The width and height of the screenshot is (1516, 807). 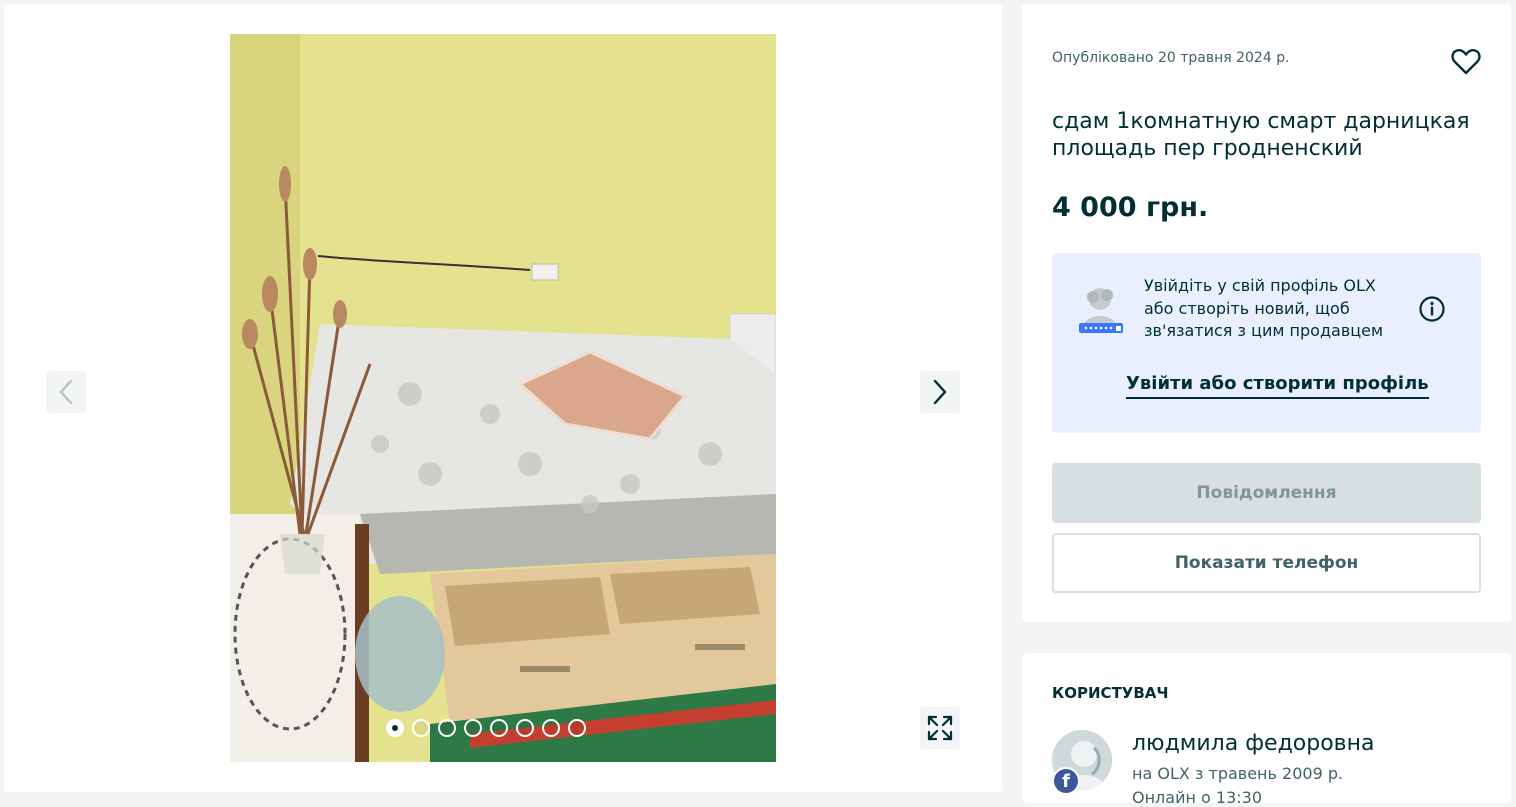 I want to click on heart-icon, so click(x=1466, y=62).